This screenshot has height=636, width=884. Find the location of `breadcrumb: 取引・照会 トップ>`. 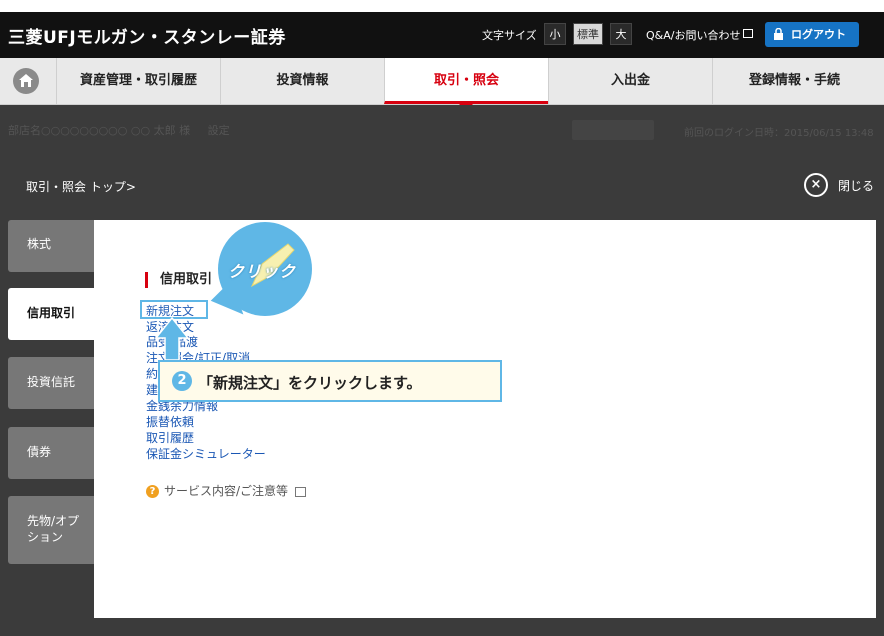

breadcrumb: 取引・照会 トップ> is located at coordinates (81, 186).